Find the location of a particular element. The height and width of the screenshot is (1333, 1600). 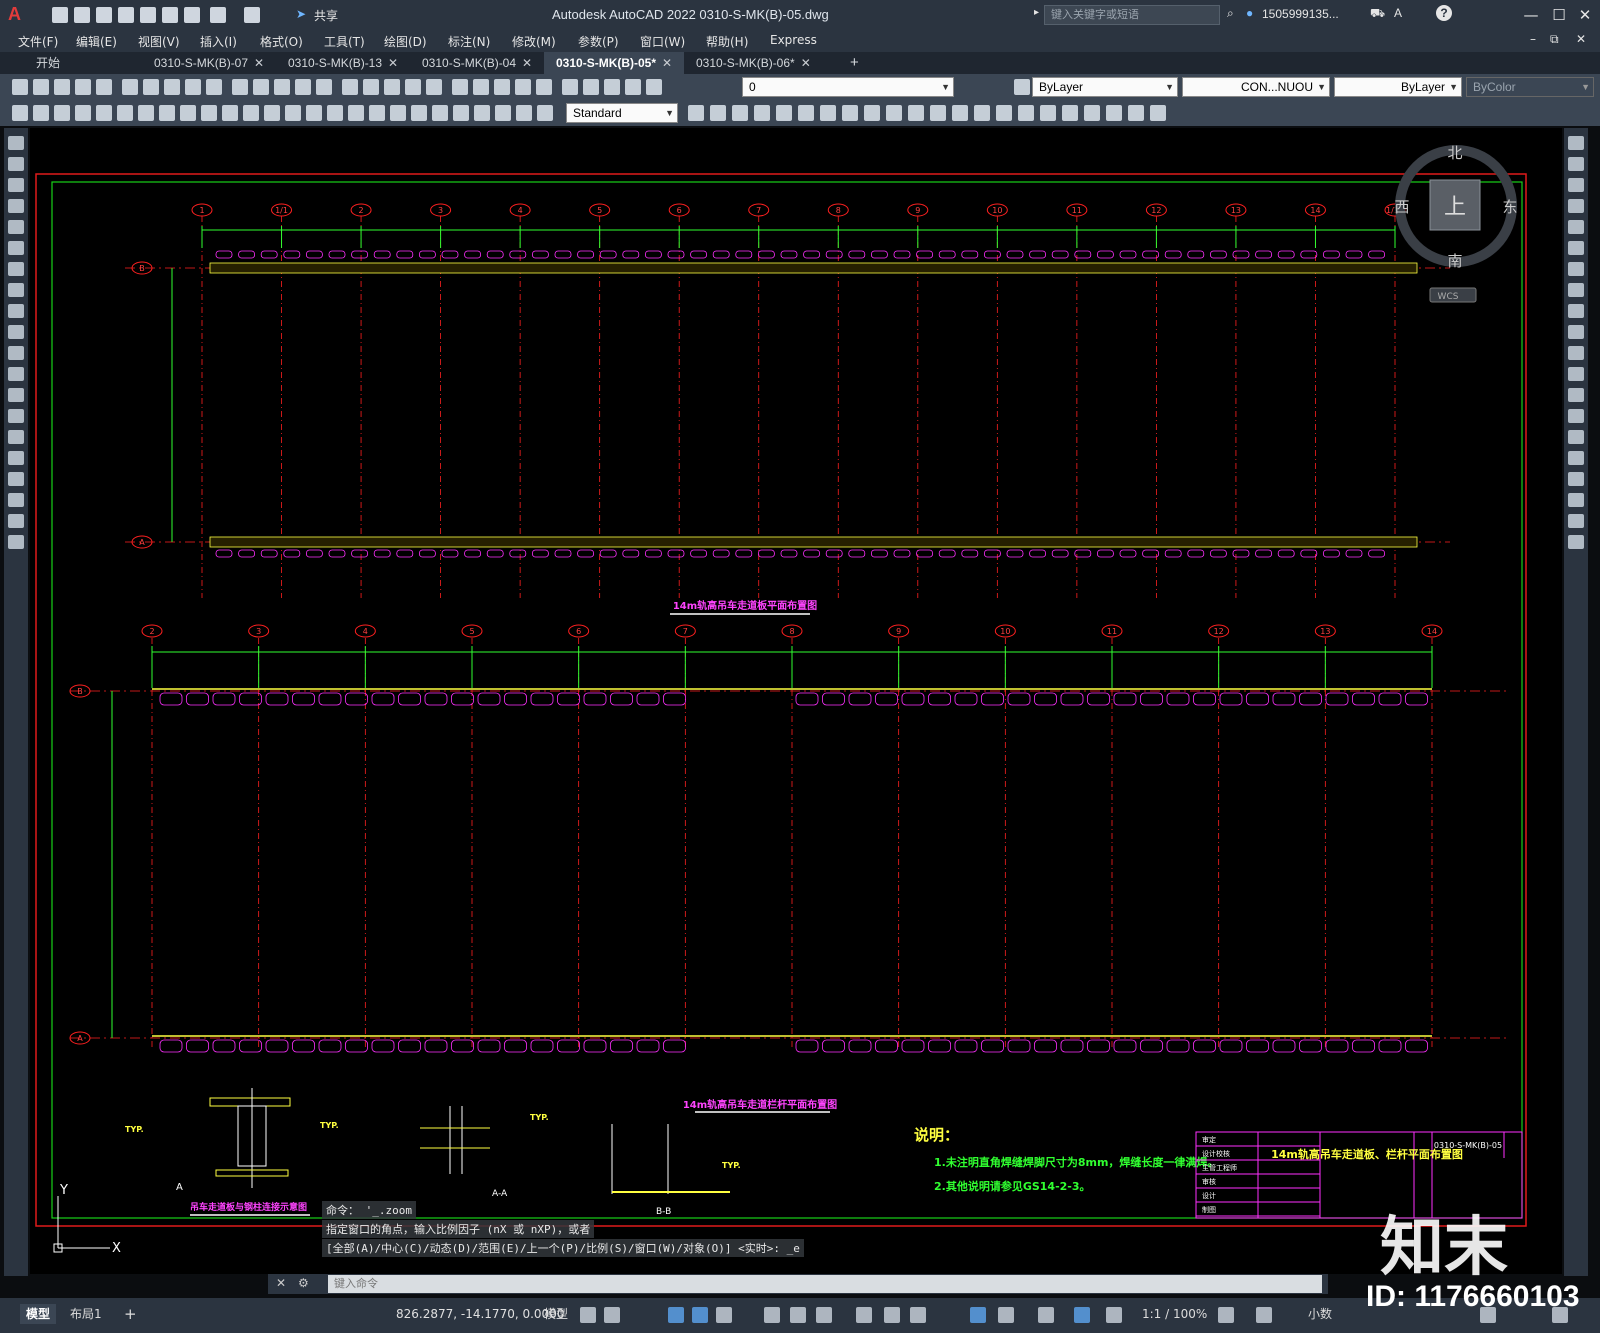

menu-edit: 编辑(E) is located at coordinates (96, 41).